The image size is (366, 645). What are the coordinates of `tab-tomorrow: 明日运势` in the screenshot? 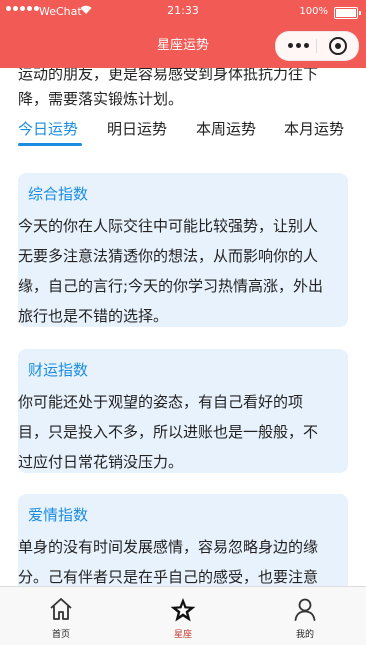 It's located at (137, 129).